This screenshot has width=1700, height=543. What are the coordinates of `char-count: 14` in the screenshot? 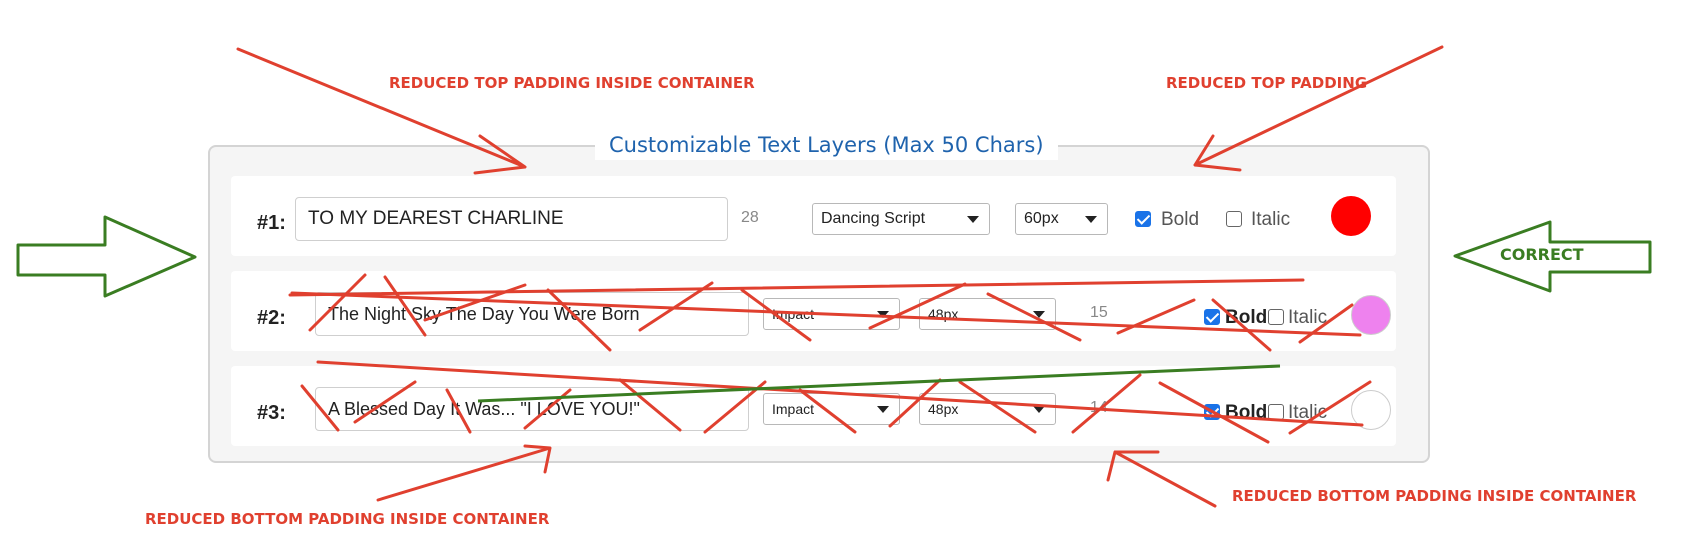 It's located at (1099, 407).